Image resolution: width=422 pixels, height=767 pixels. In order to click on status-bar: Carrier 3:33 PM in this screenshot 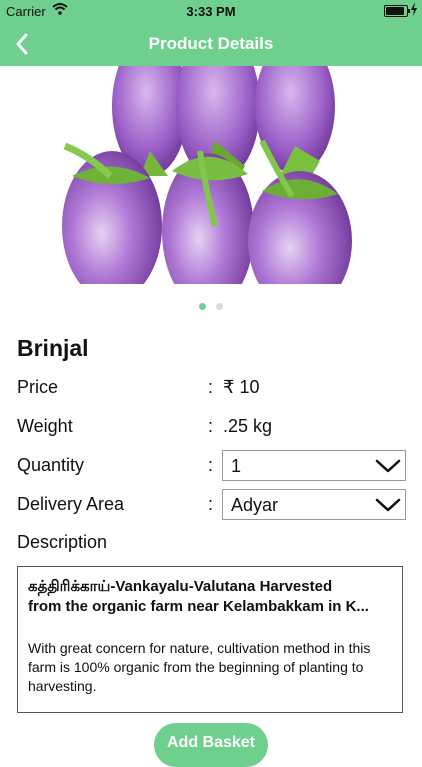, I will do `click(211, 11)`.